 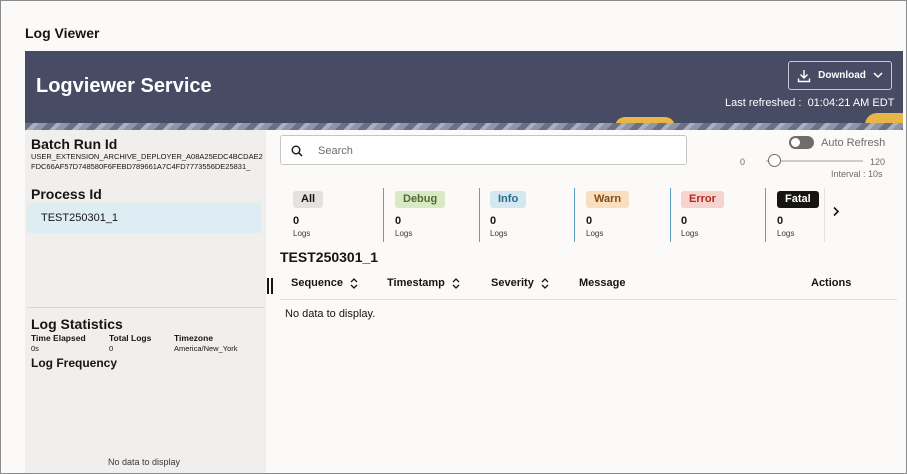 I want to click on service-title: Logviewer Service, so click(x=124, y=86).